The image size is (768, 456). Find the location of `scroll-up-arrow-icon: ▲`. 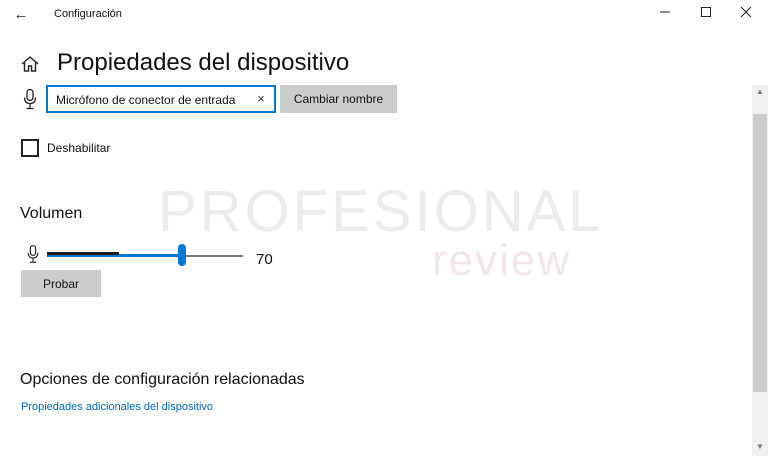

scroll-up-arrow-icon: ▲ is located at coordinates (760, 92).